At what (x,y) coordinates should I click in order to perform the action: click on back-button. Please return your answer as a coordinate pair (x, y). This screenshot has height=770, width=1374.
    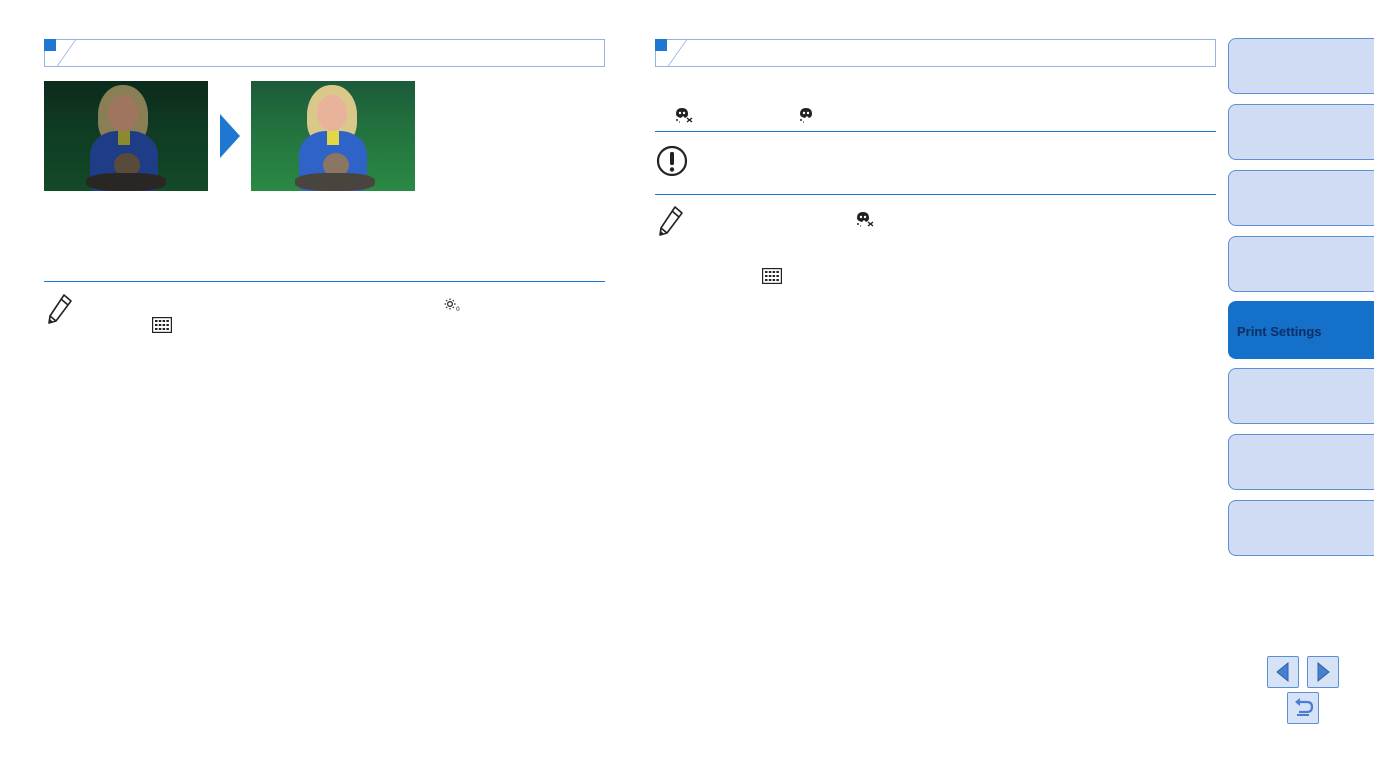
    Looking at the image, I should click on (1303, 708).